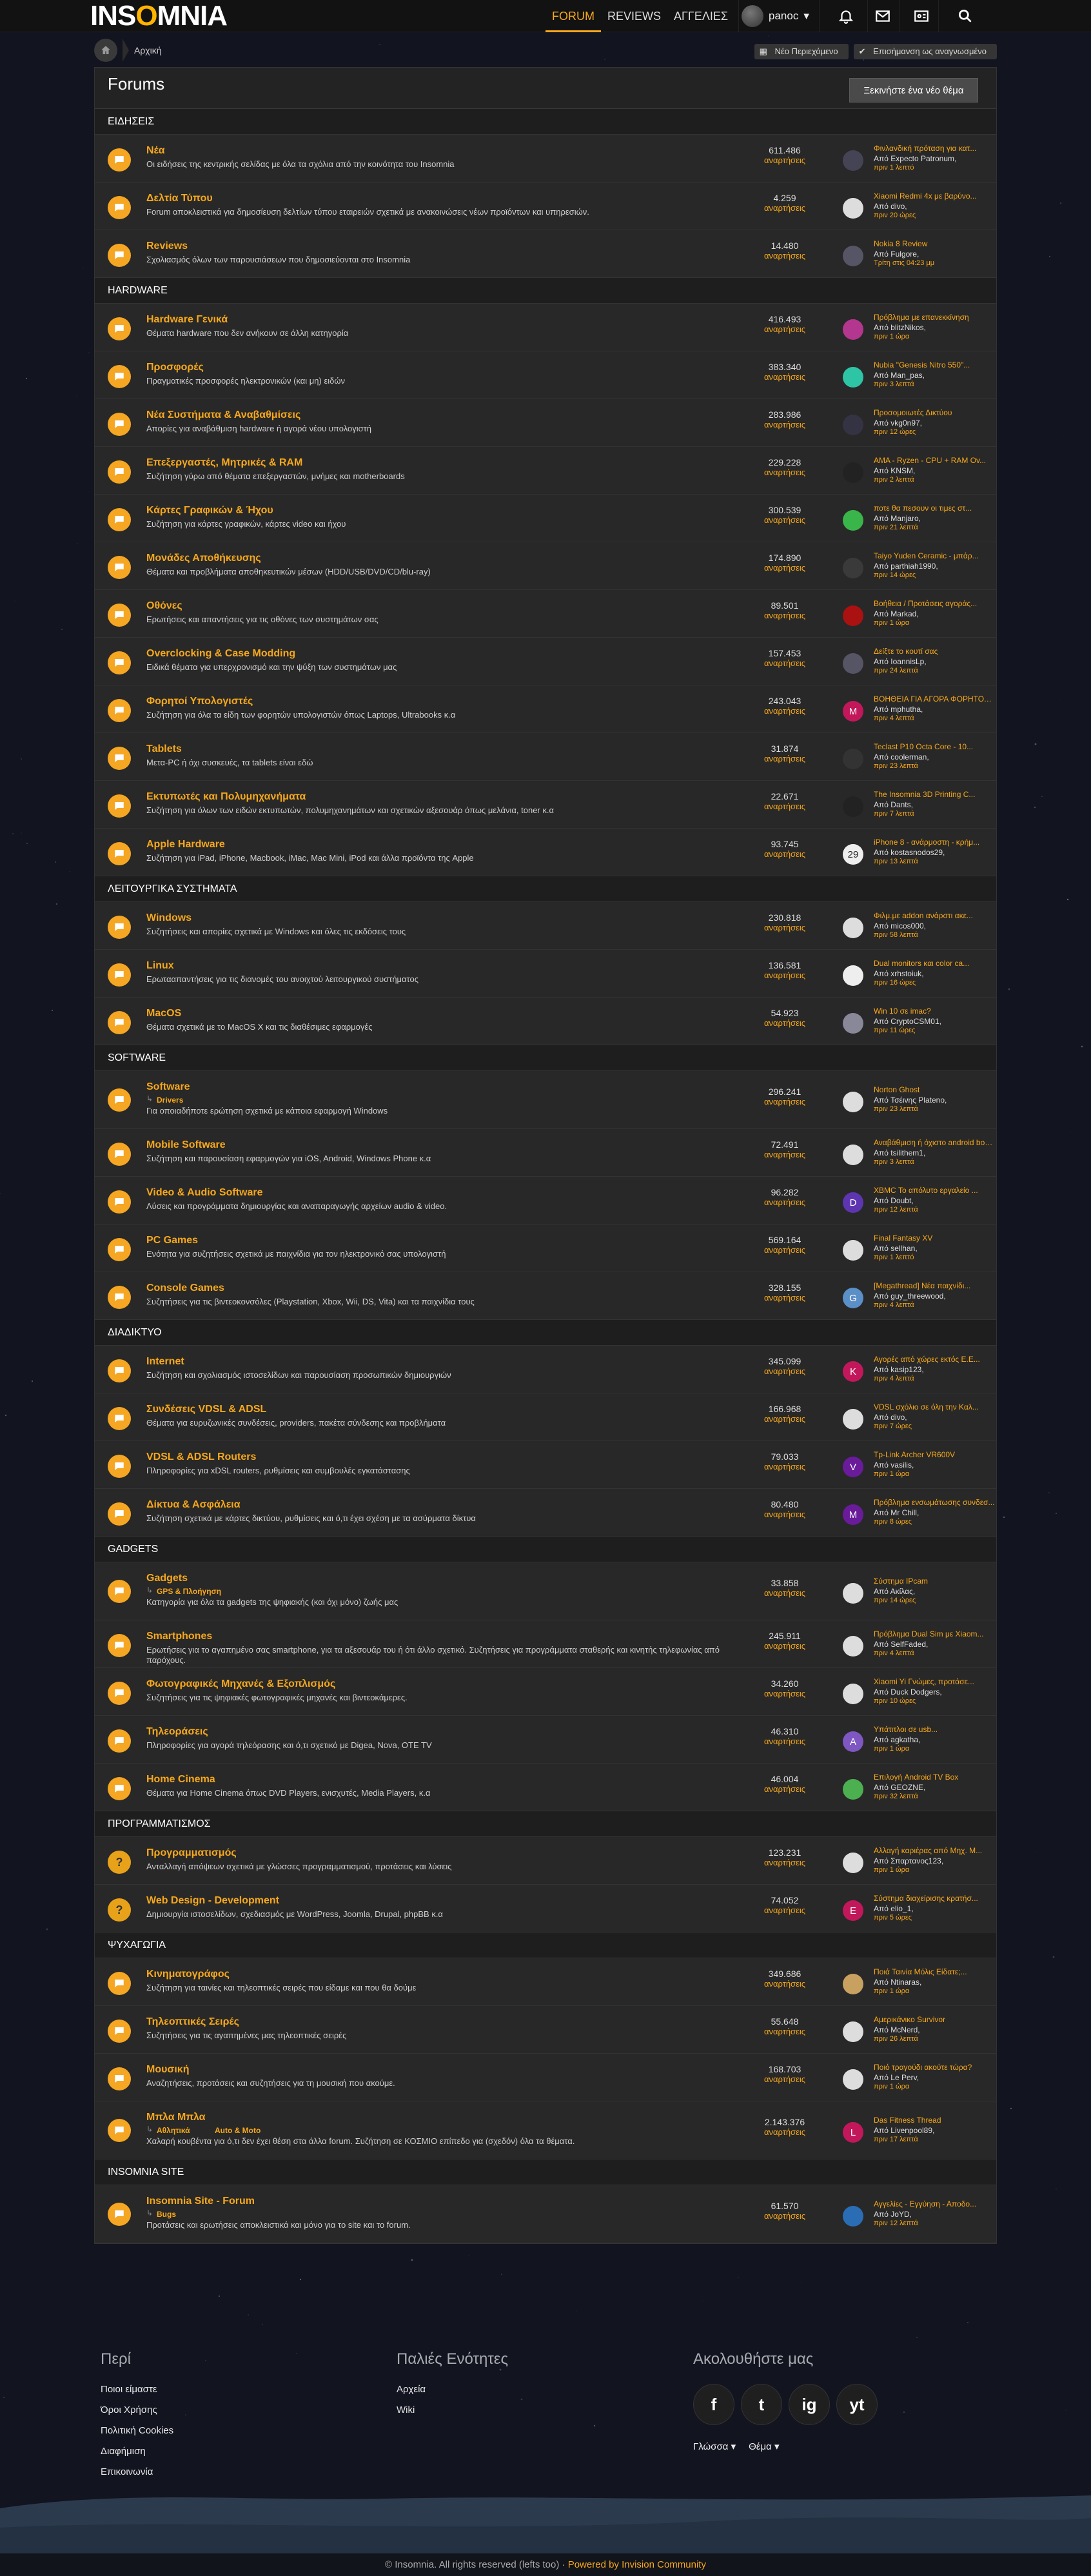 The image size is (1091, 2576). Describe the element at coordinates (846, 16) in the screenshot. I see `bell-icon` at that location.